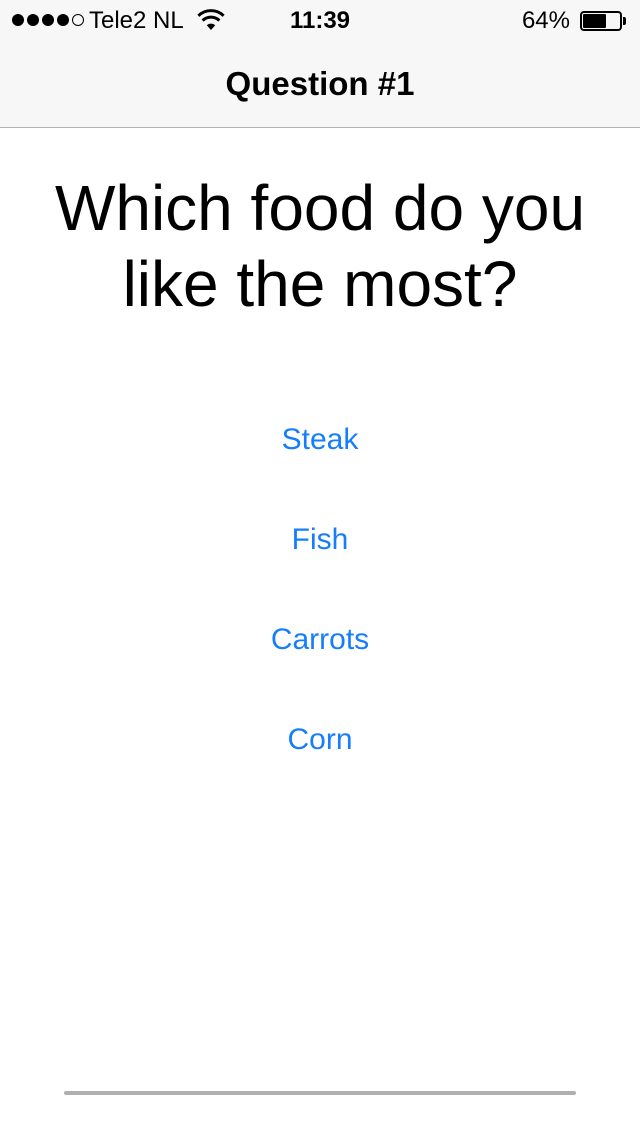 This screenshot has height=1136, width=640. I want to click on question-line-1: Which food do you, so click(320, 208).